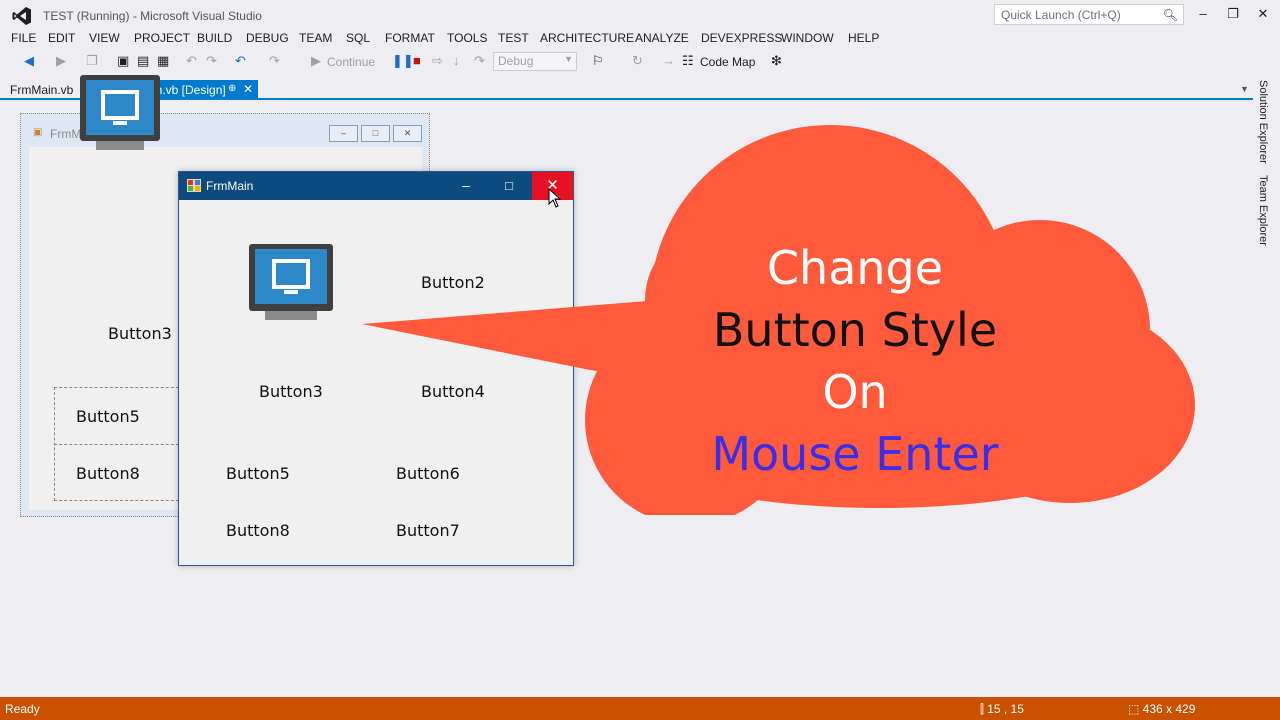  Describe the element at coordinates (410, 38) in the screenshot. I see `menu-format: FORMAT` at that location.